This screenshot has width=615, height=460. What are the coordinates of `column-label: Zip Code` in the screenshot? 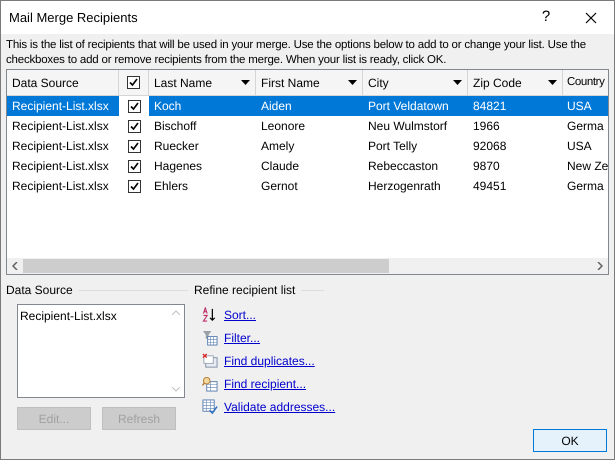 It's located at (498, 83).